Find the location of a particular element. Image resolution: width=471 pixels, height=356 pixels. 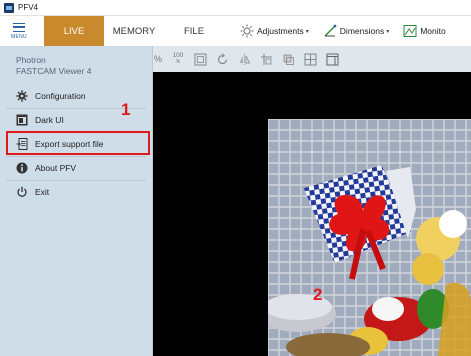

dimensions-icon is located at coordinates (330, 31).